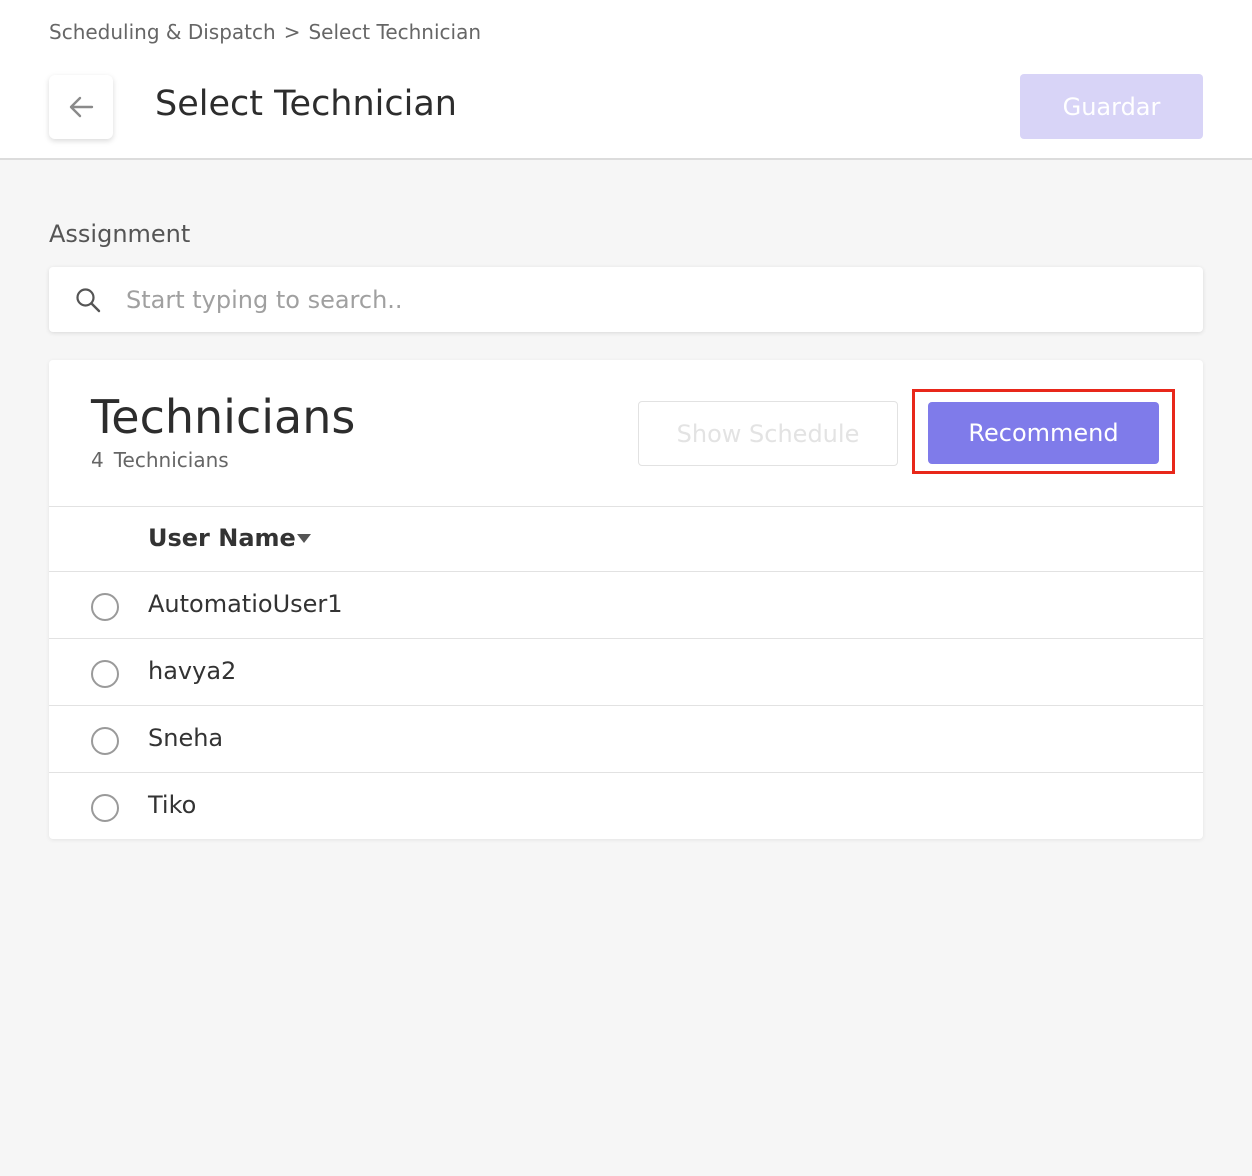  Describe the element at coordinates (626, 739) in the screenshot. I see `table-row: Sneha` at that location.